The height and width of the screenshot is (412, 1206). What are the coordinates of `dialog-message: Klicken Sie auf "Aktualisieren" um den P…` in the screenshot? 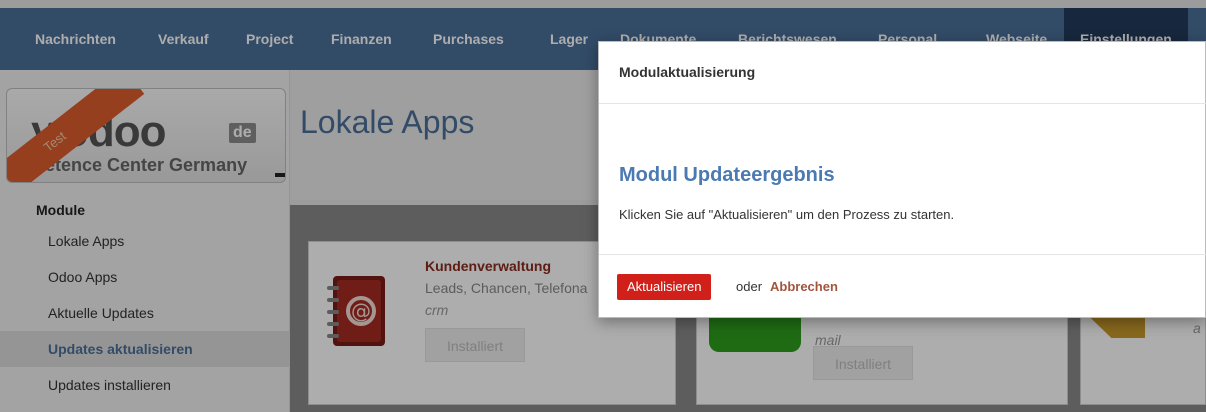 It's located at (787, 214).